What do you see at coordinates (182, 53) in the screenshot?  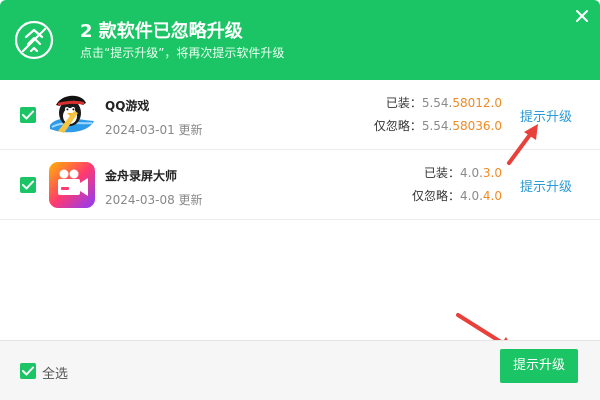 I see `dialog-subtitle: 点击“提示升级”，将再次提示软件升级` at bounding box center [182, 53].